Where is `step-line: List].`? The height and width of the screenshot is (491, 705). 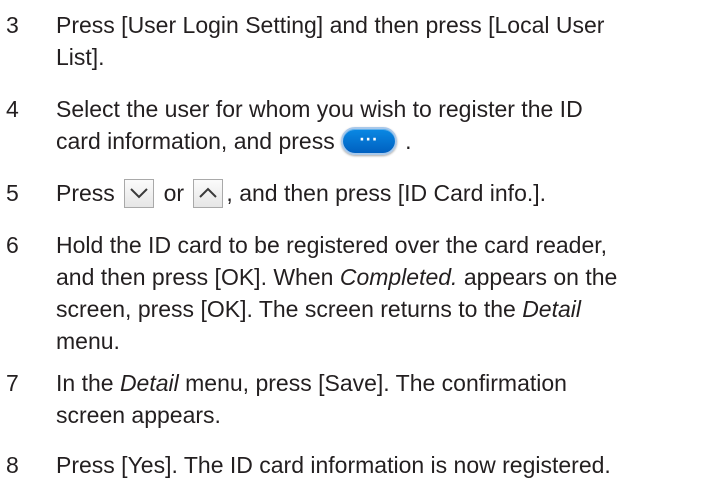 step-line: List]. is located at coordinates (80, 57).